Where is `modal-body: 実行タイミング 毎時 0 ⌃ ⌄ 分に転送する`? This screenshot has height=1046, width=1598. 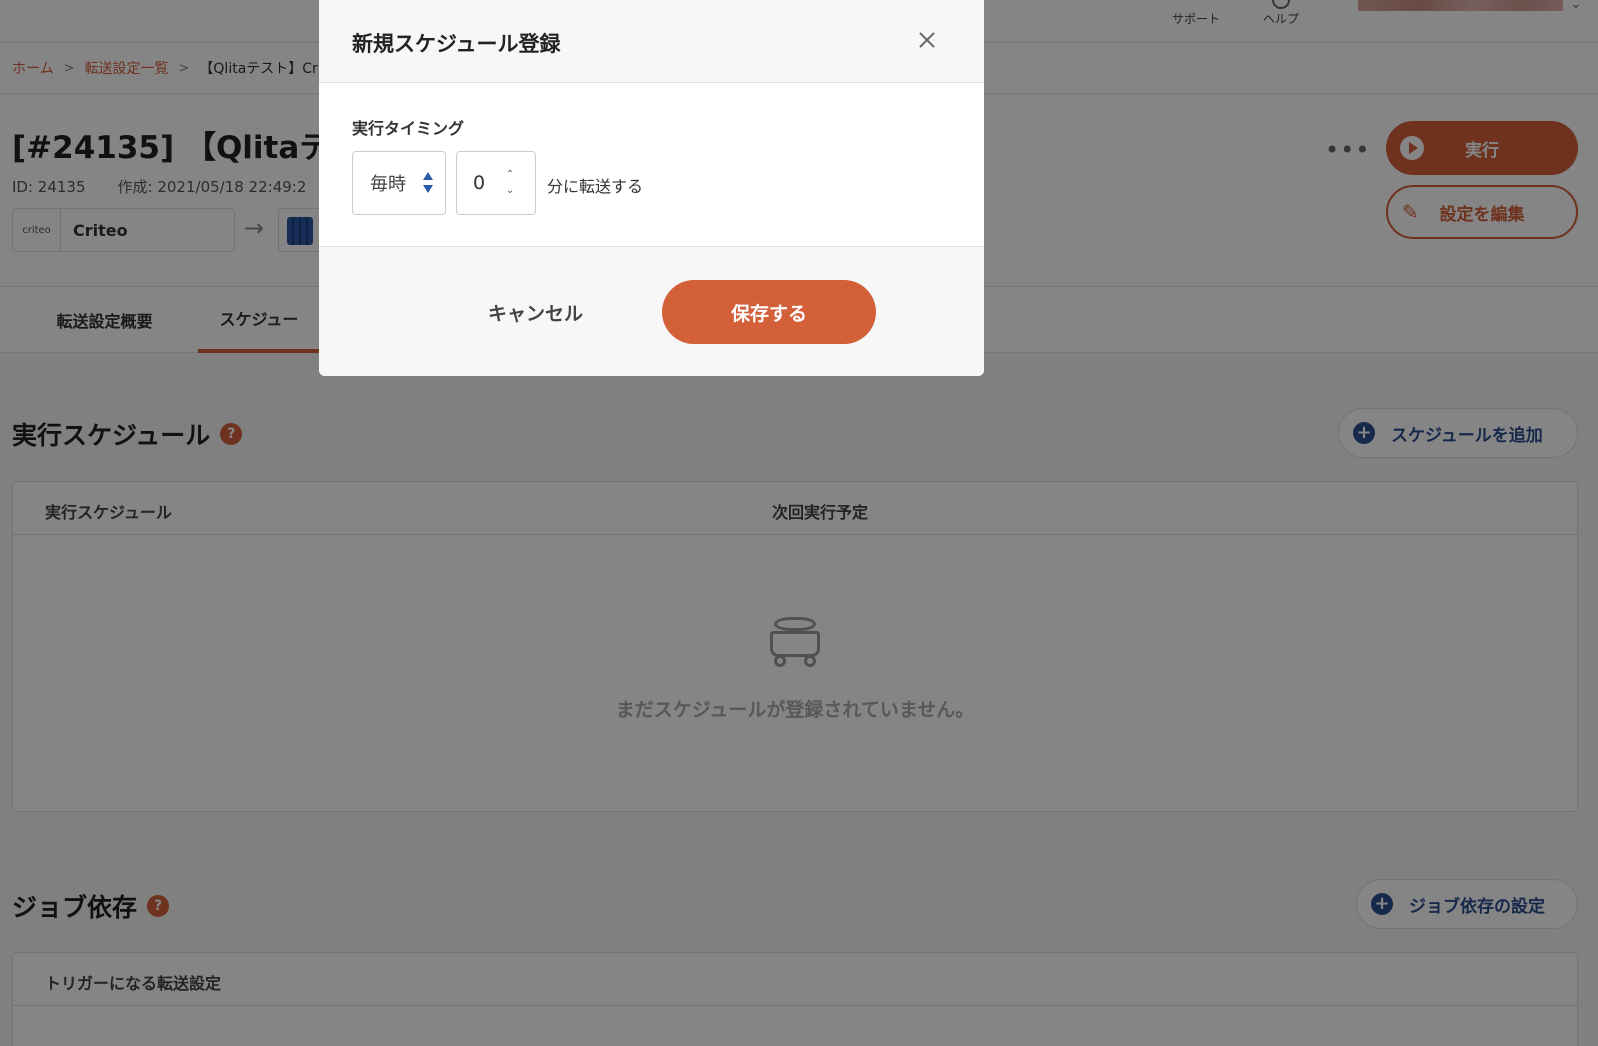
modal-body: 実行タイミング 毎時 0 ⌃ ⌄ 分に転送する is located at coordinates (651, 165).